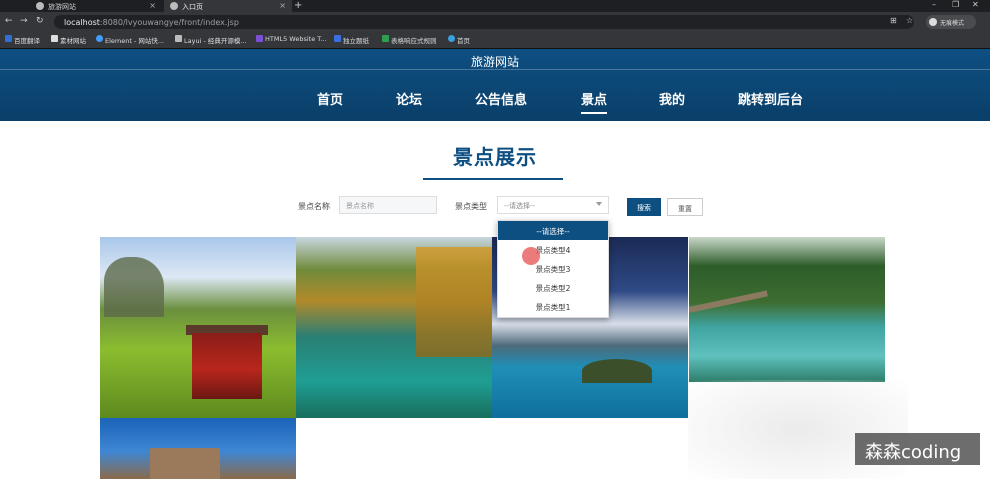  Describe the element at coordinates (409, 98) in the screenshot. I see `nav-forum: 论坛` at that location.